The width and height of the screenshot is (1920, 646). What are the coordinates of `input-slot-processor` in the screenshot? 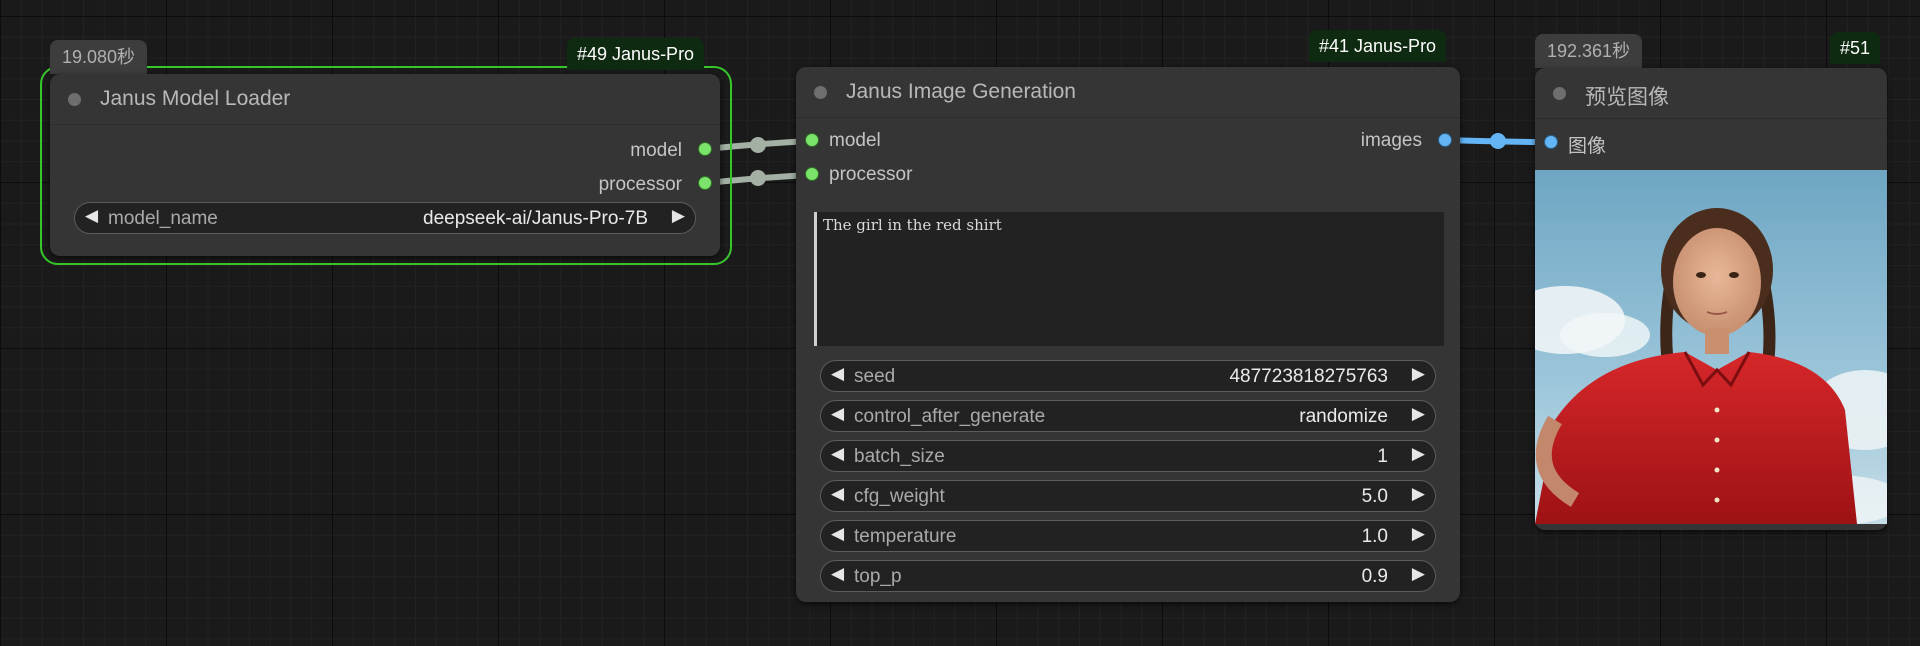 It's located at (812, 174).